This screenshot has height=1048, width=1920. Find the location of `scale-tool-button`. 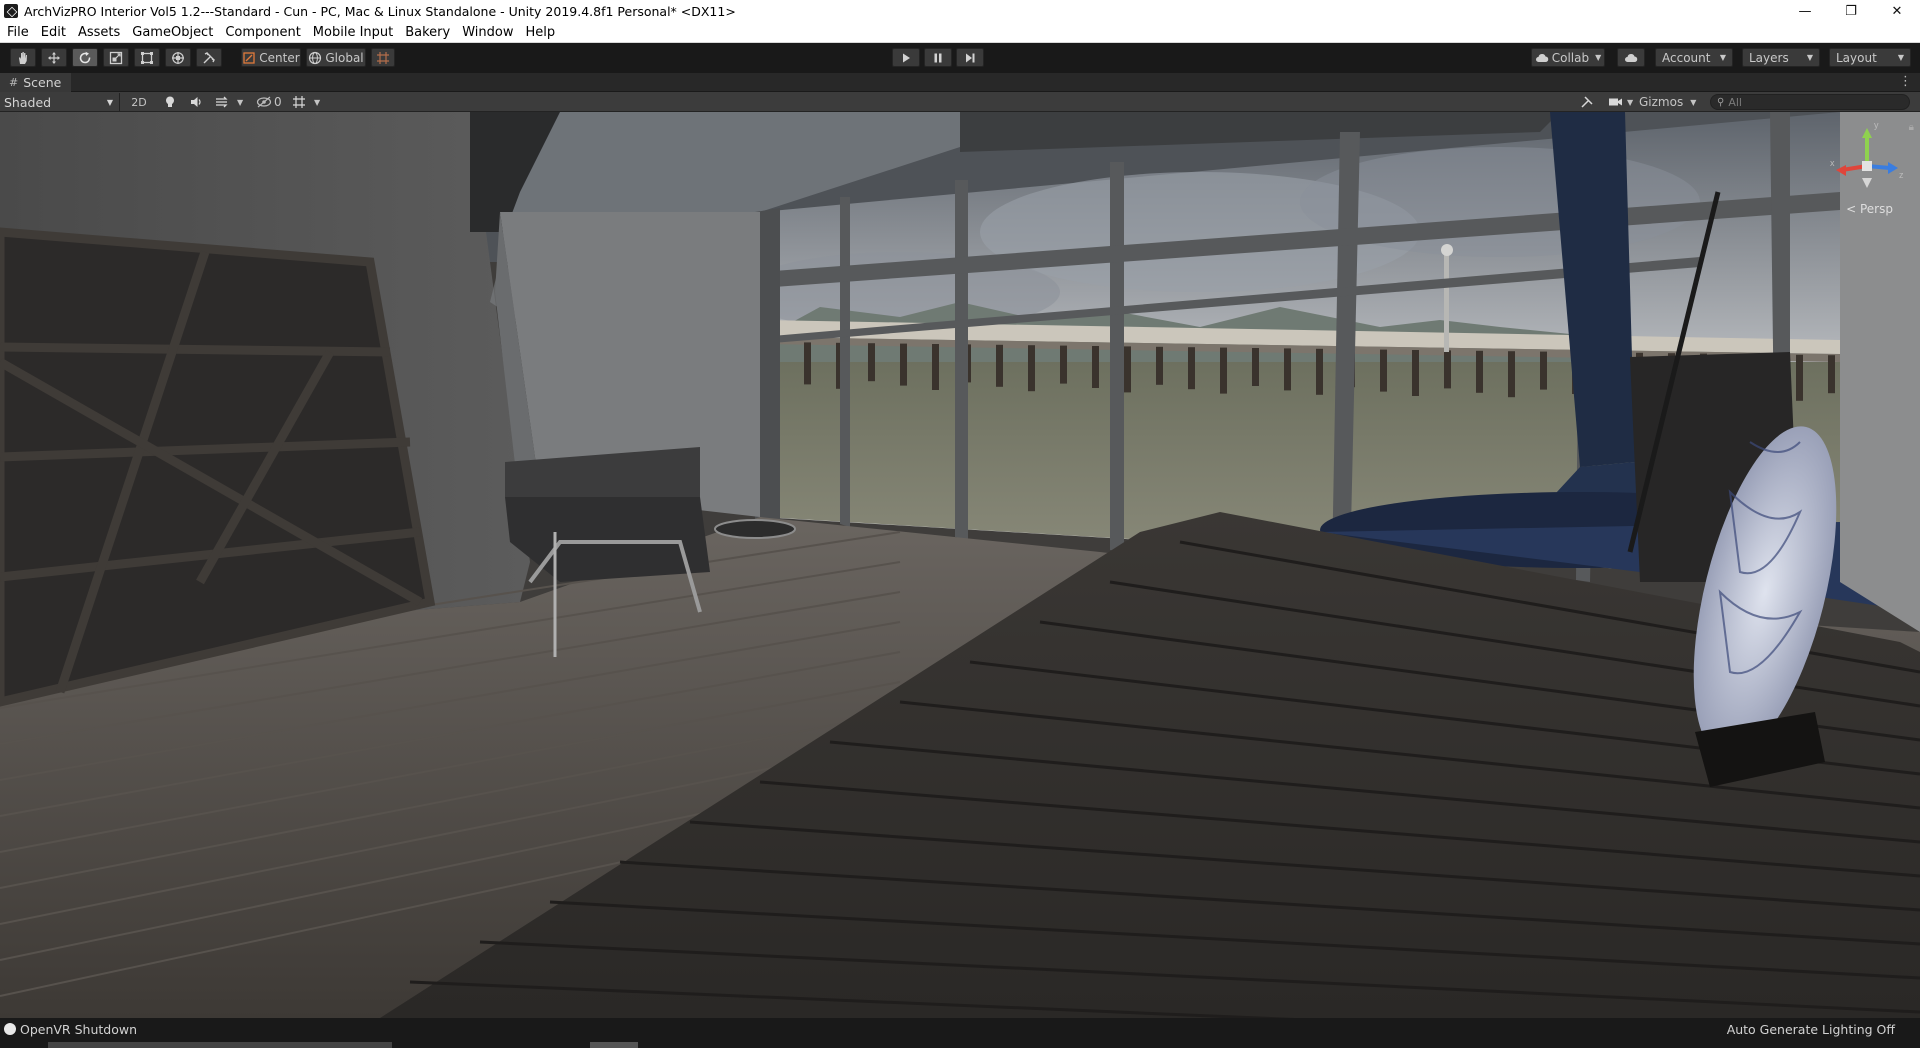

scale-tool-button is located at coordinates (116, 57).